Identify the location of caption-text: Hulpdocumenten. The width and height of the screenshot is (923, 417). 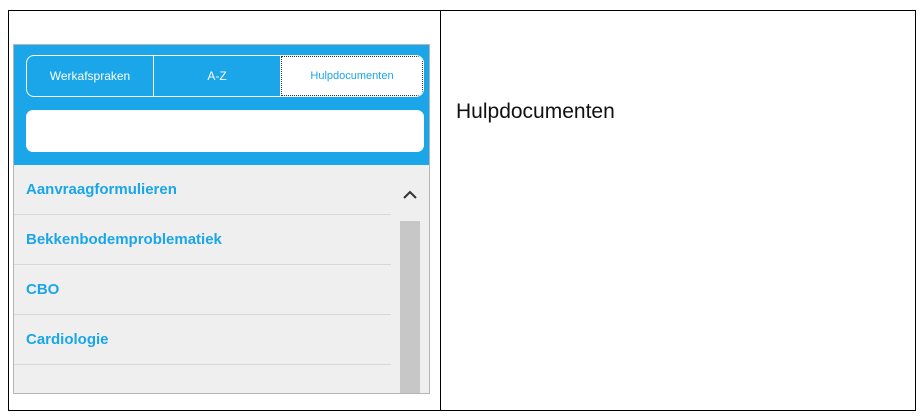
(535, 111).